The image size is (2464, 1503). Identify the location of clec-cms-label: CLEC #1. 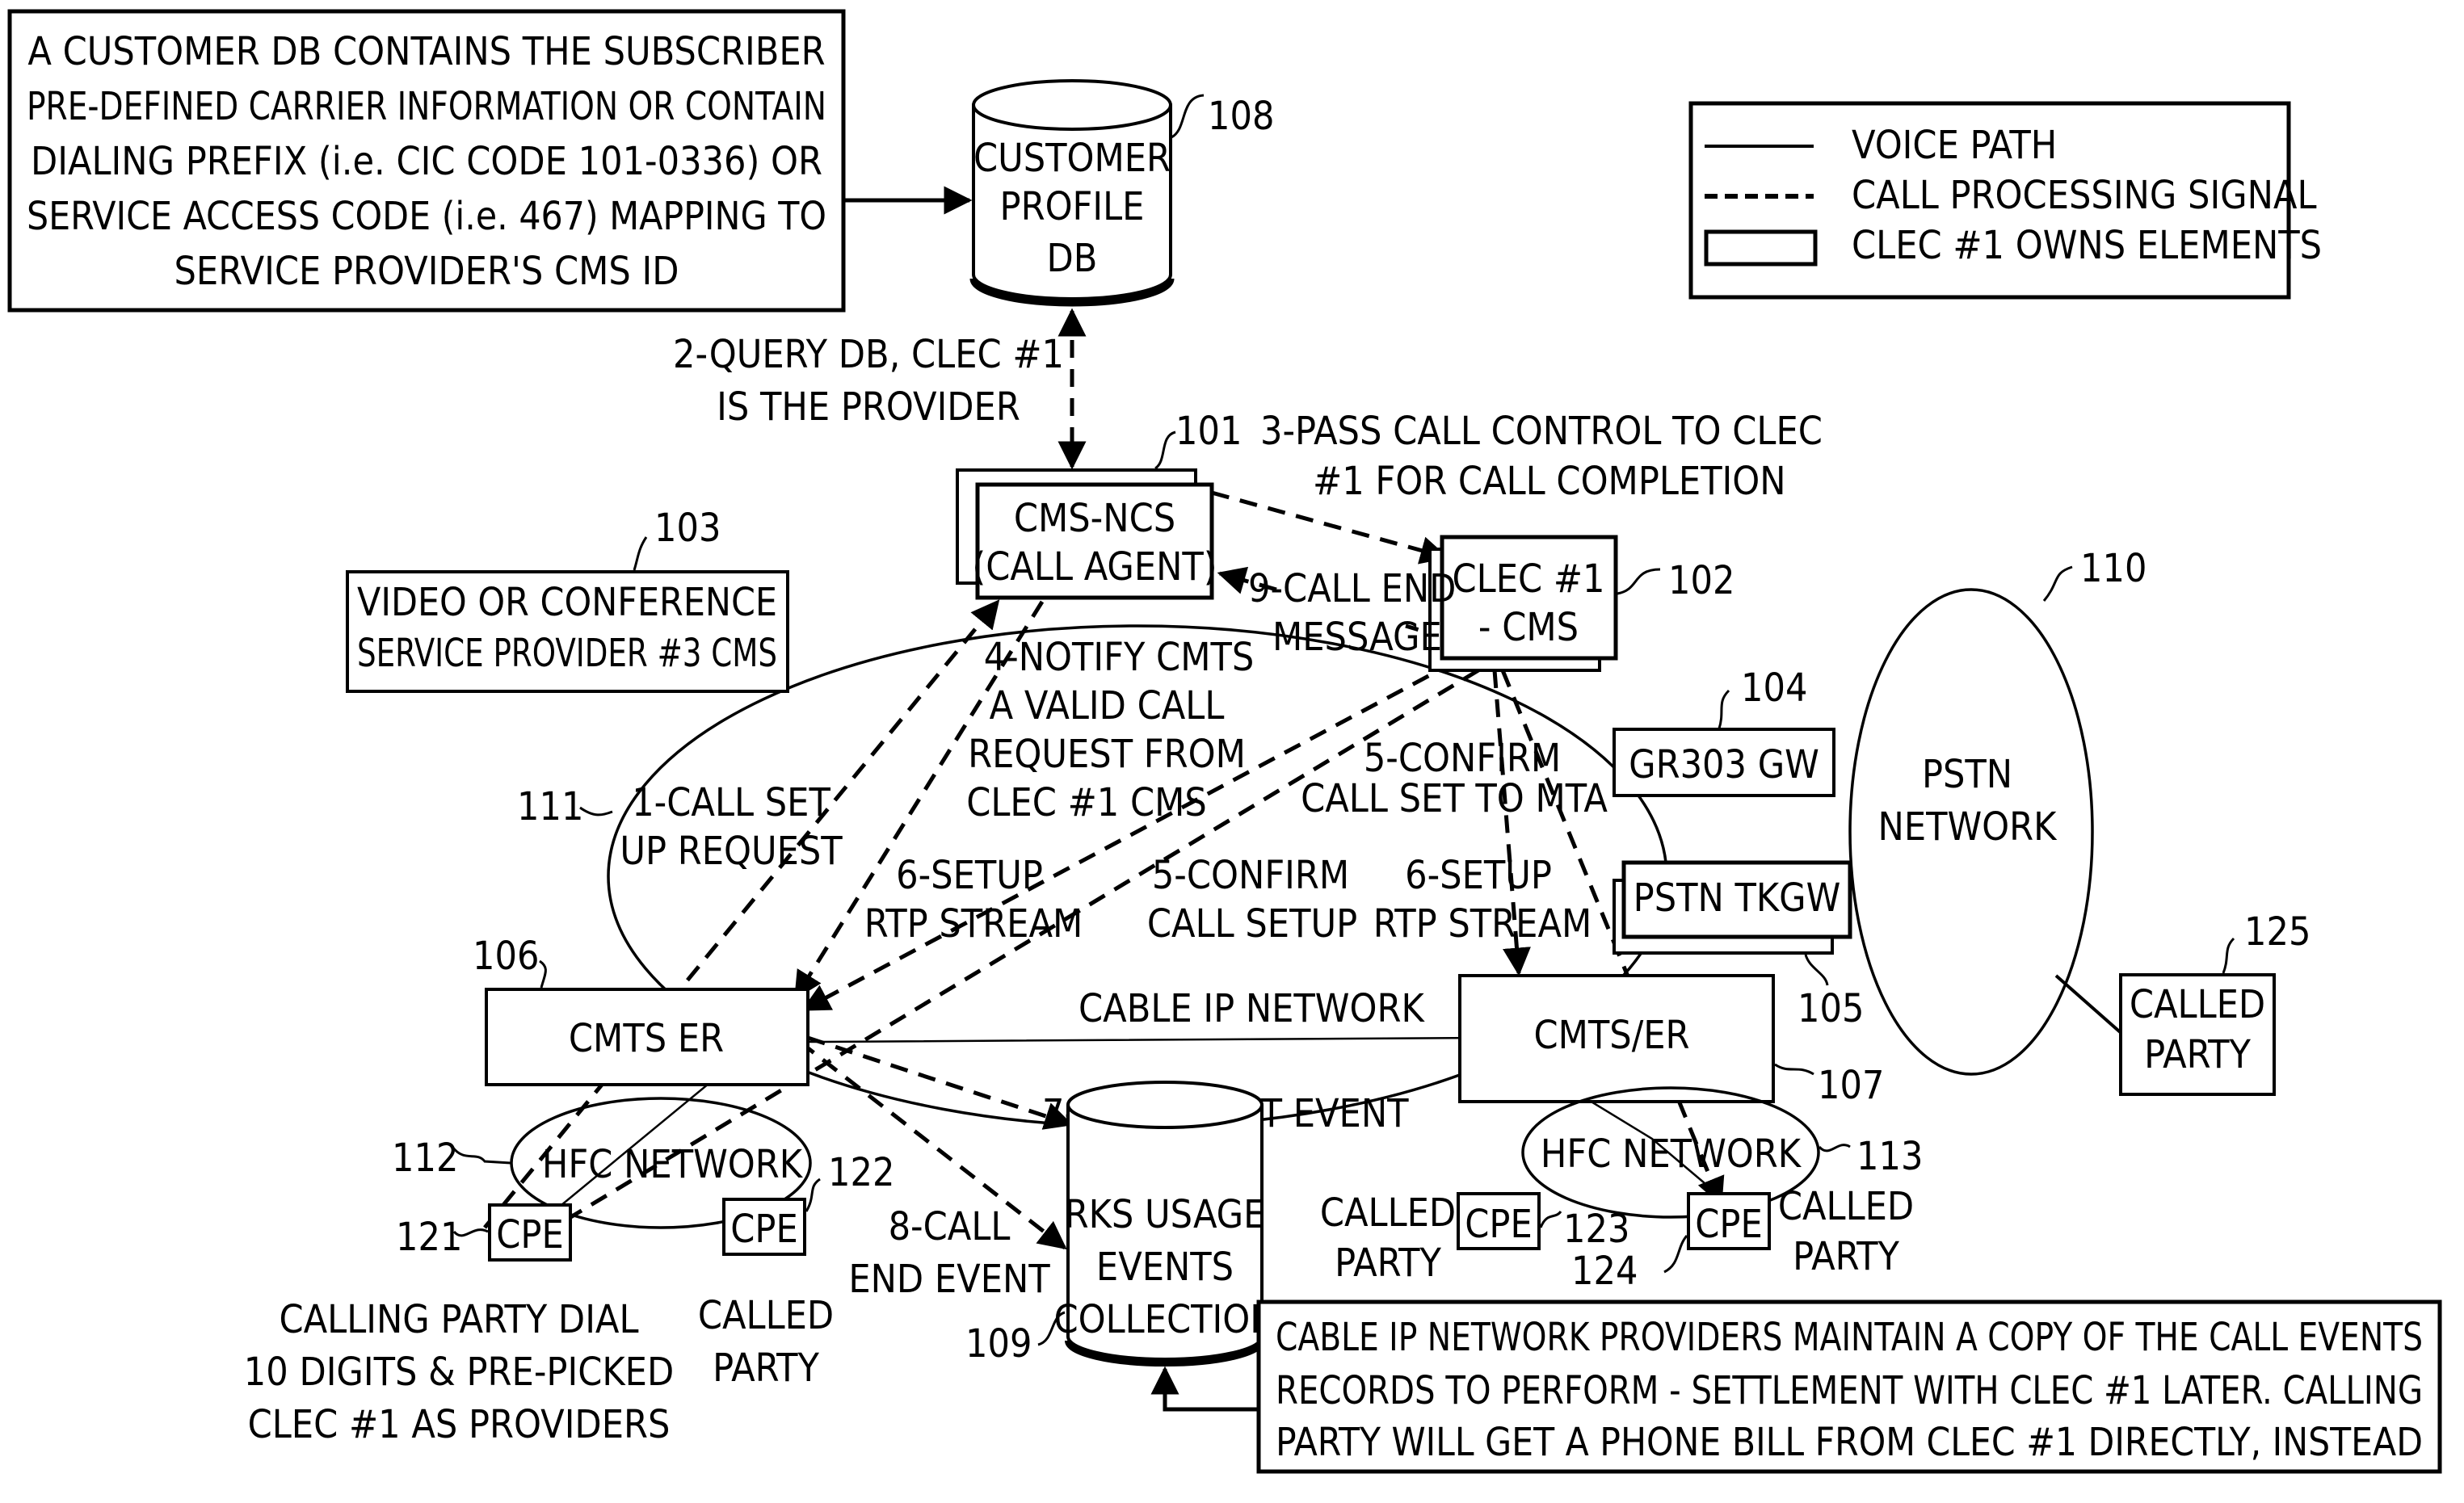
(1528, 579).